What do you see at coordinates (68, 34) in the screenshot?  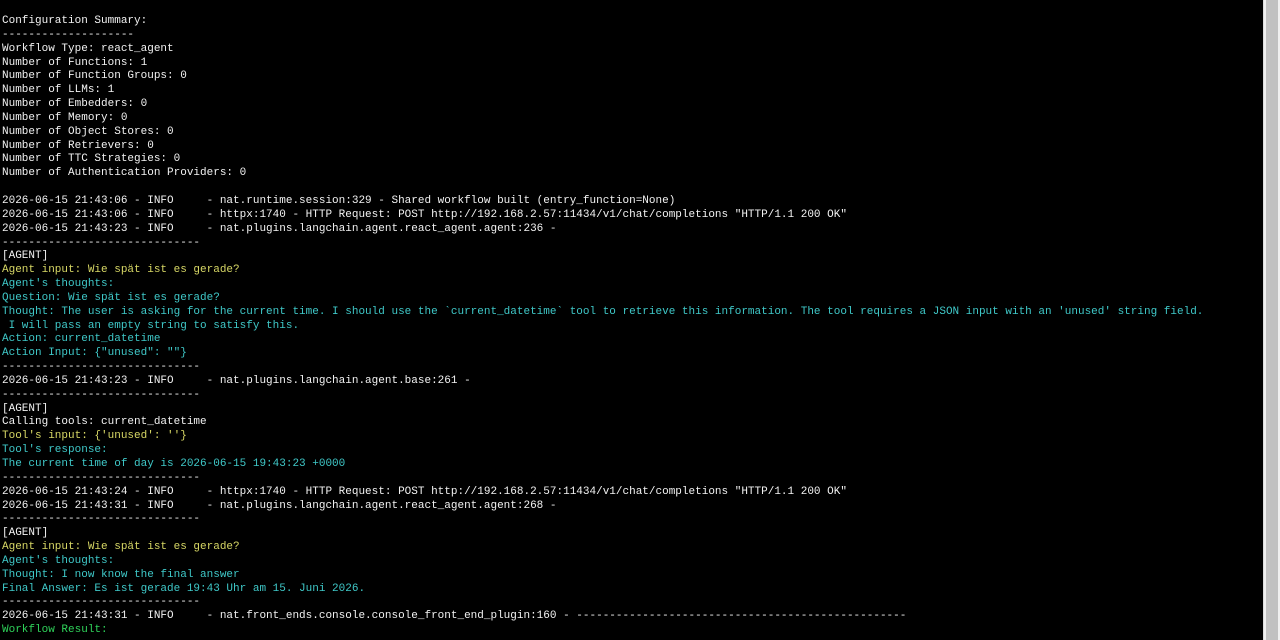 I see `terminal-line: --------------------` at bounding box center [68, 34].